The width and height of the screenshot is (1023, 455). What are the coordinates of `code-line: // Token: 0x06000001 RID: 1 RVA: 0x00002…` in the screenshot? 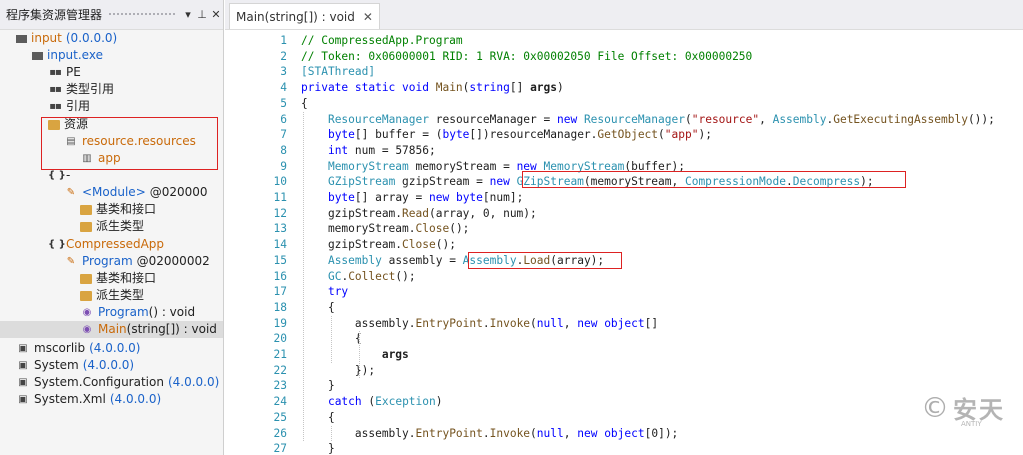 It's located at (526, 57).